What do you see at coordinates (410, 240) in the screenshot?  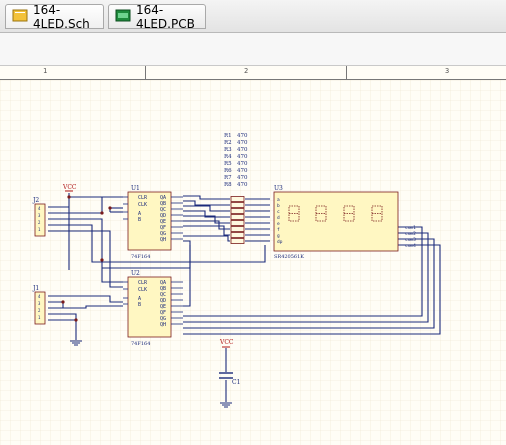 I see `svg-text: com3` at bounding box center [410, 240].